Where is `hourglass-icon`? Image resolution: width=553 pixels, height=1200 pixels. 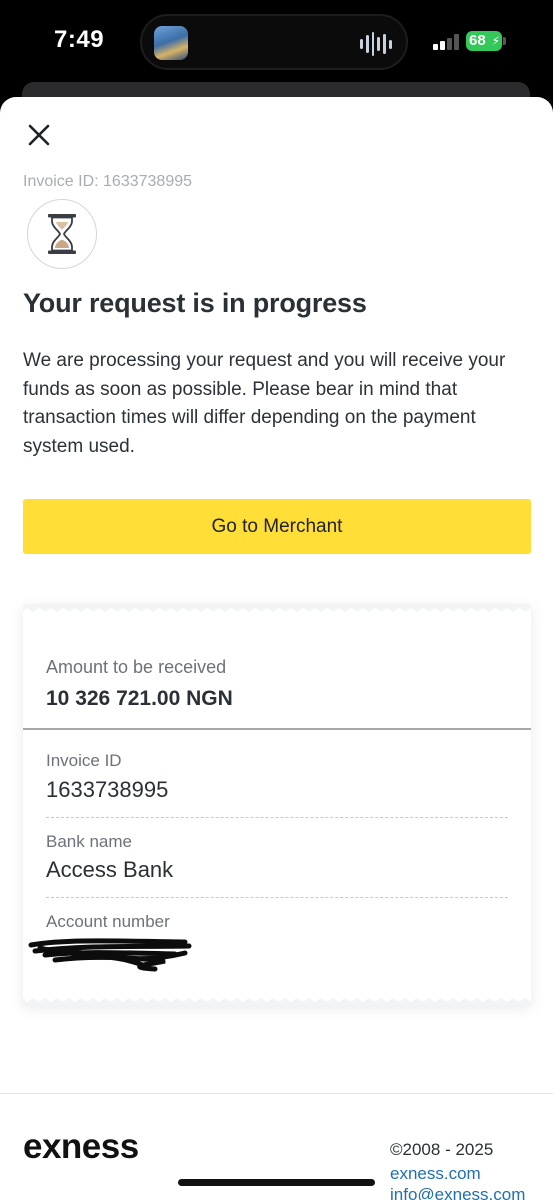 hourglass-icon is located at coordinates (62, 234).